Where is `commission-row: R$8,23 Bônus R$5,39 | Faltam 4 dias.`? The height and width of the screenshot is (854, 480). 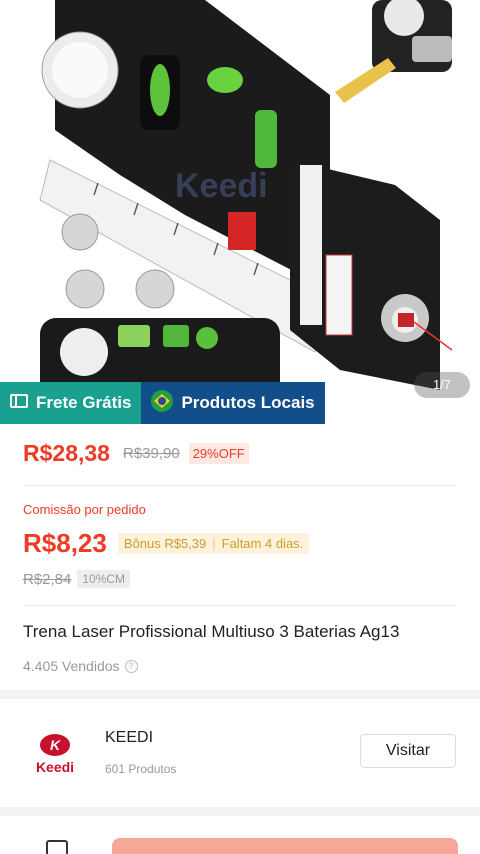
commission-row: R$8,23 Bônus R$5,39 | Faltam 4 dias. is located at coordinates (166, 543).